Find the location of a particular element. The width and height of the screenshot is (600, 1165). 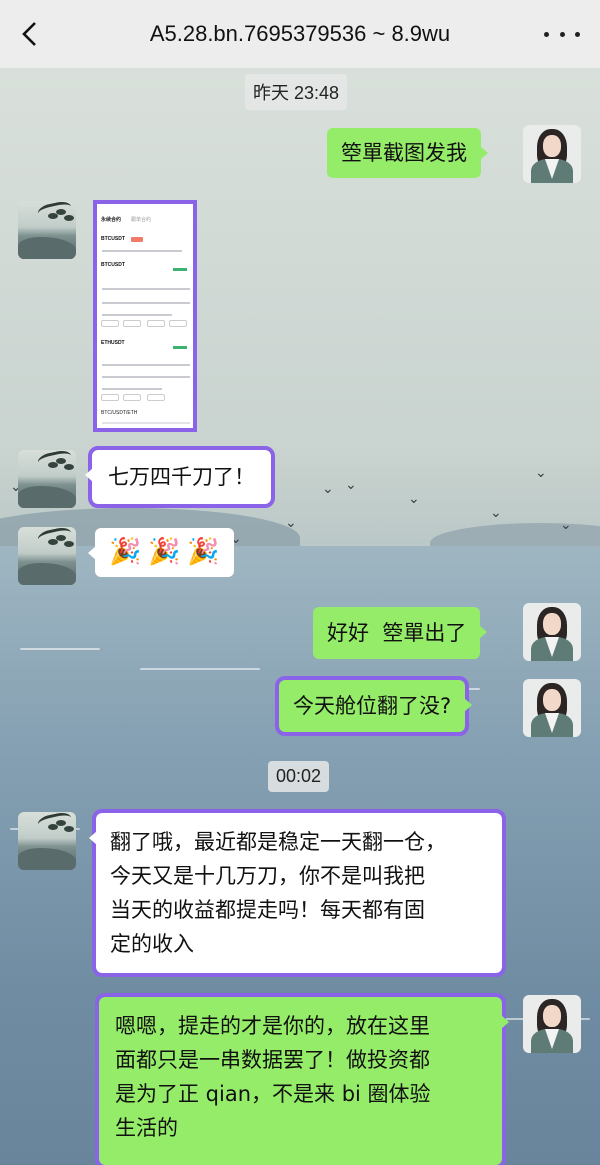

message-text-line: 定的收入 is located at coordinates (152, 944).